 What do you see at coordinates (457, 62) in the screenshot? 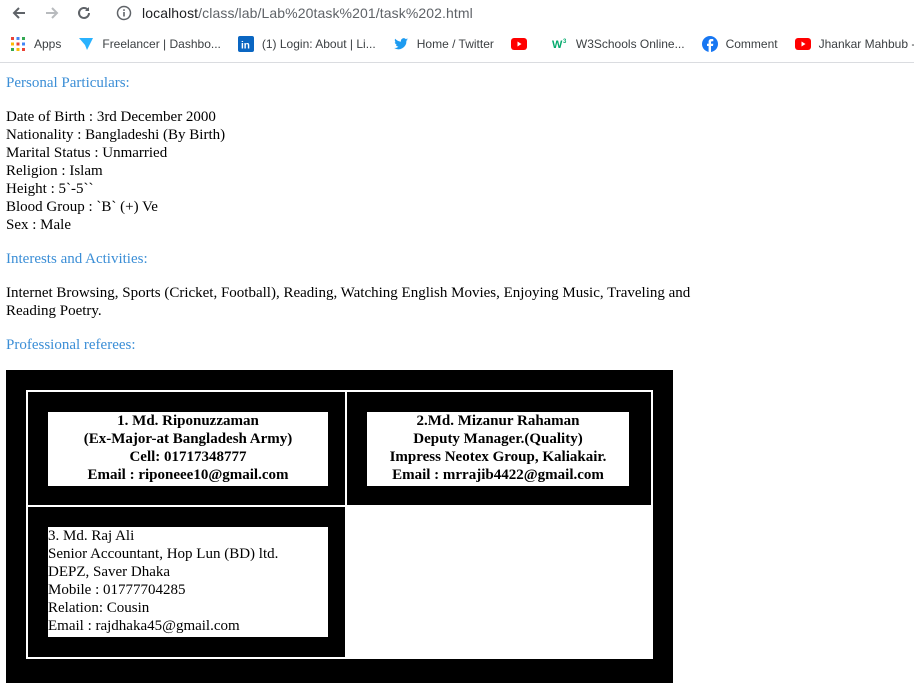
I see `toolbar-divider` at bounding box center [457, 62].